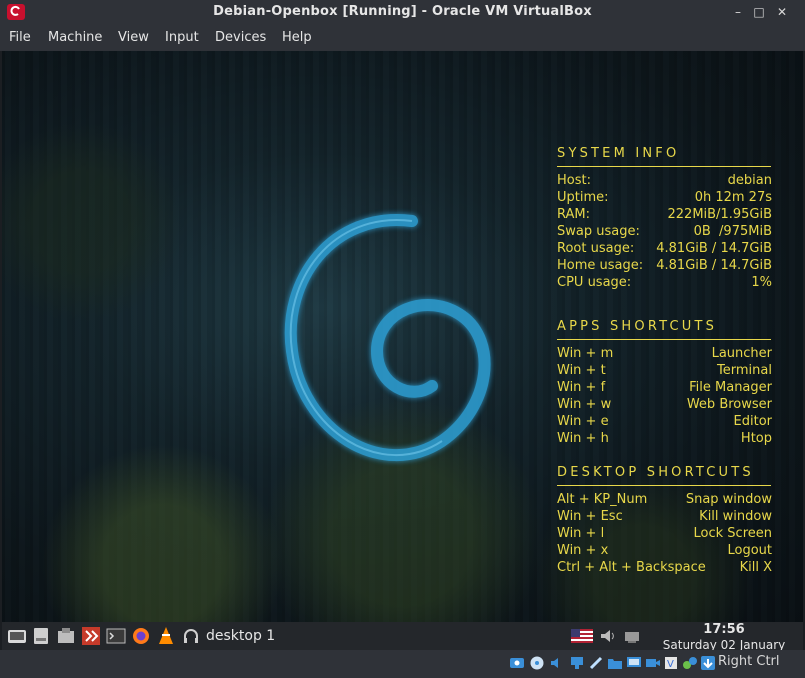 Image resolution: width=805 pixels, height=678 pixels. I want to click on shortcut-action: Lock Screen, so click(732, 533).